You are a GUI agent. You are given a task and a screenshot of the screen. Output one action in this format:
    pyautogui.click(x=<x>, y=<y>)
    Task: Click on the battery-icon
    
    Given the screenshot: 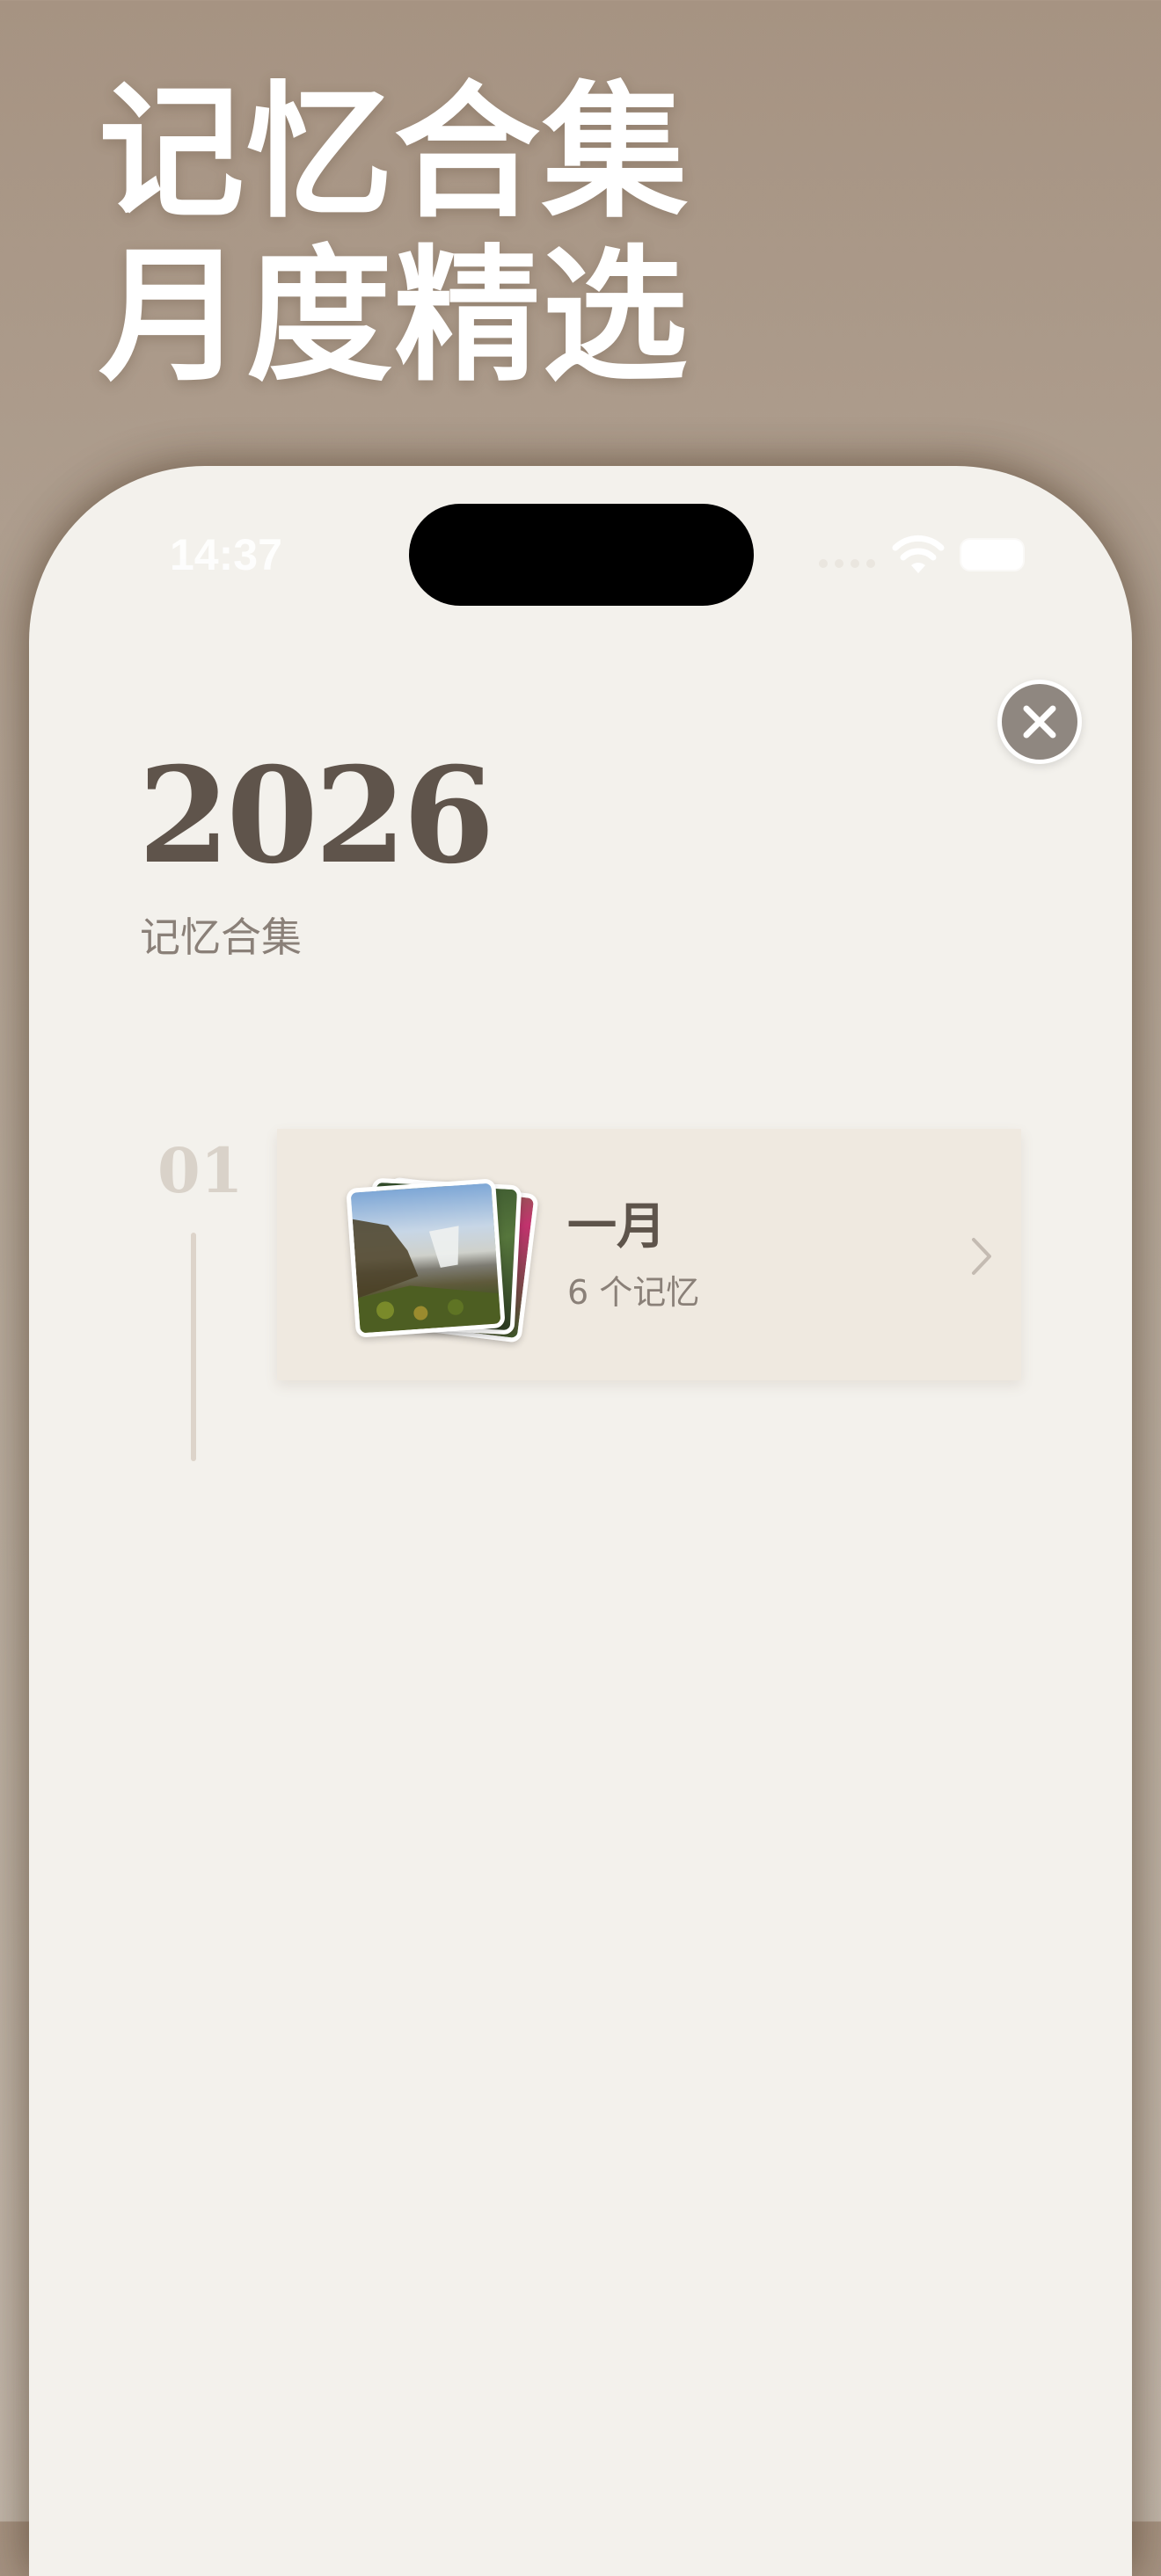 What is the action you would take?
    pyautogui.click(x=992, y=555)
    